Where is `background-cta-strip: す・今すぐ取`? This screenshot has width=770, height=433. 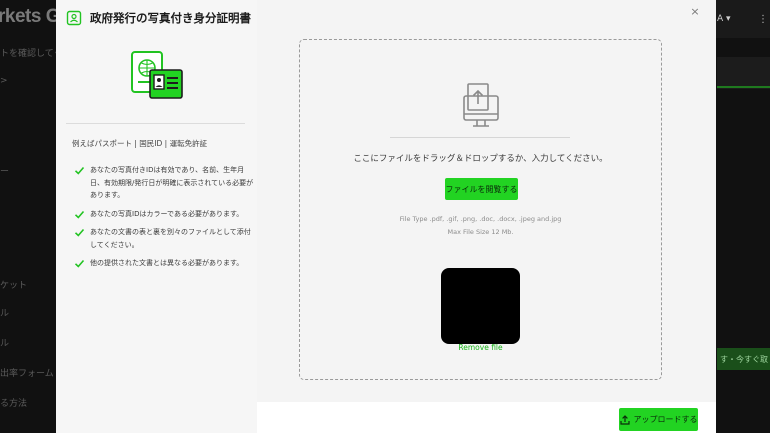 background-cta-strip: す・今すぐ取 is located at coordinates (743, 359).